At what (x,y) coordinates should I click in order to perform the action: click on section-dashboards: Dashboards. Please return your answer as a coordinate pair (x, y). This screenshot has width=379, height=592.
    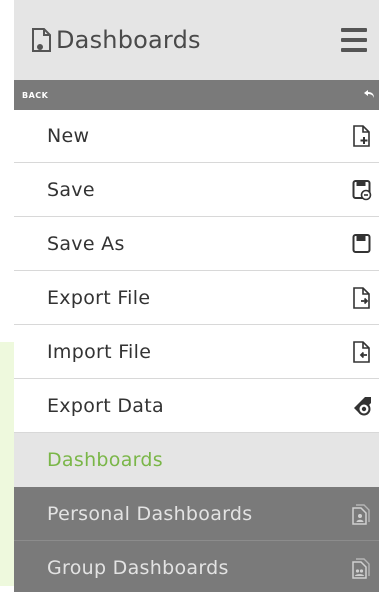
    Looking at the image, I should click on (196, 460).